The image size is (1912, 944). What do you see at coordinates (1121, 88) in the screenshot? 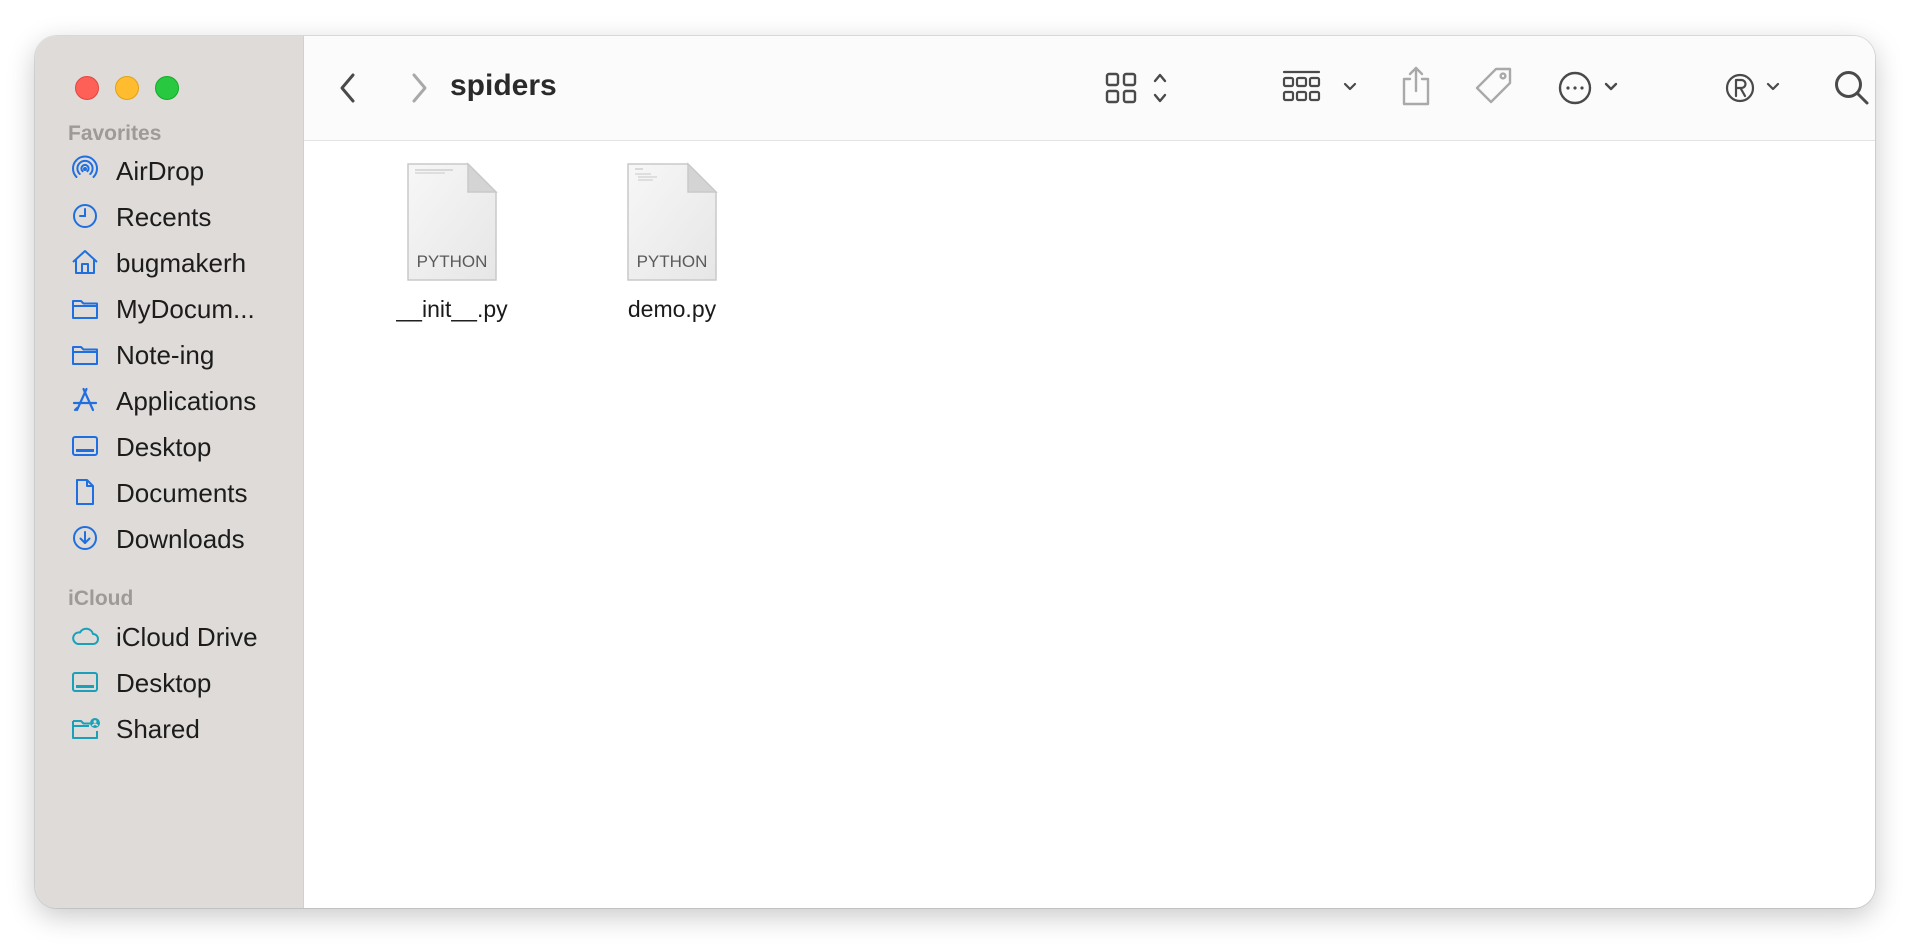
I see `grid-view-icon` at bounding box center [1121, 88].